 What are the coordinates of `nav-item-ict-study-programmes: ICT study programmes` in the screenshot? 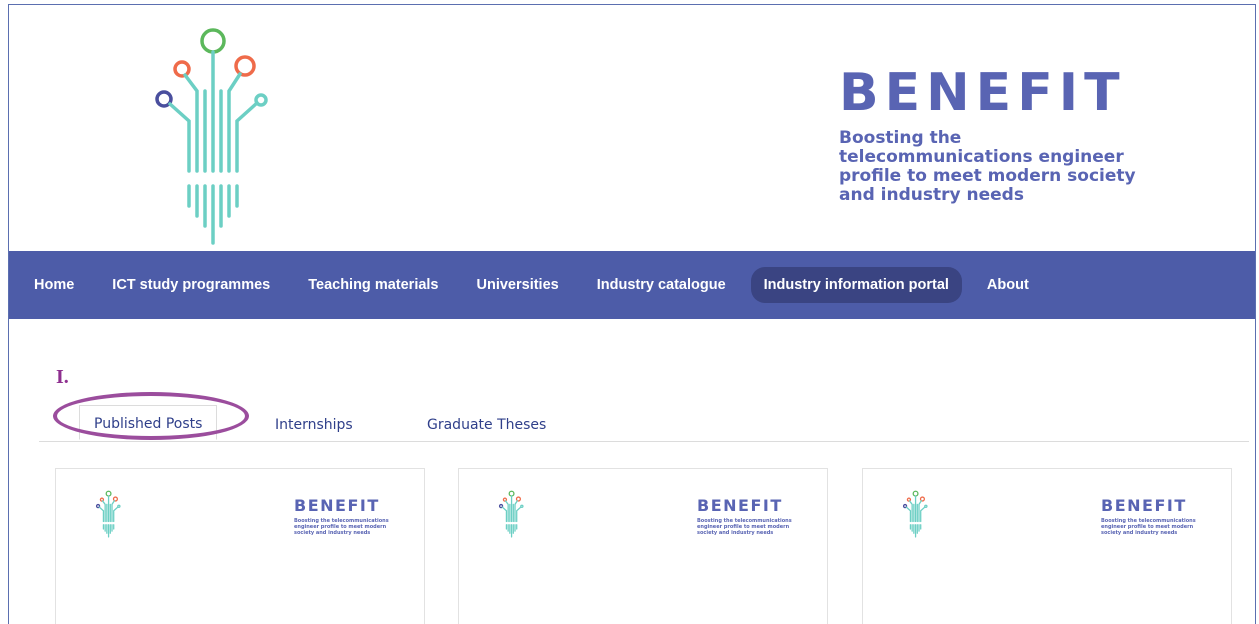 It's located at (191, 285).